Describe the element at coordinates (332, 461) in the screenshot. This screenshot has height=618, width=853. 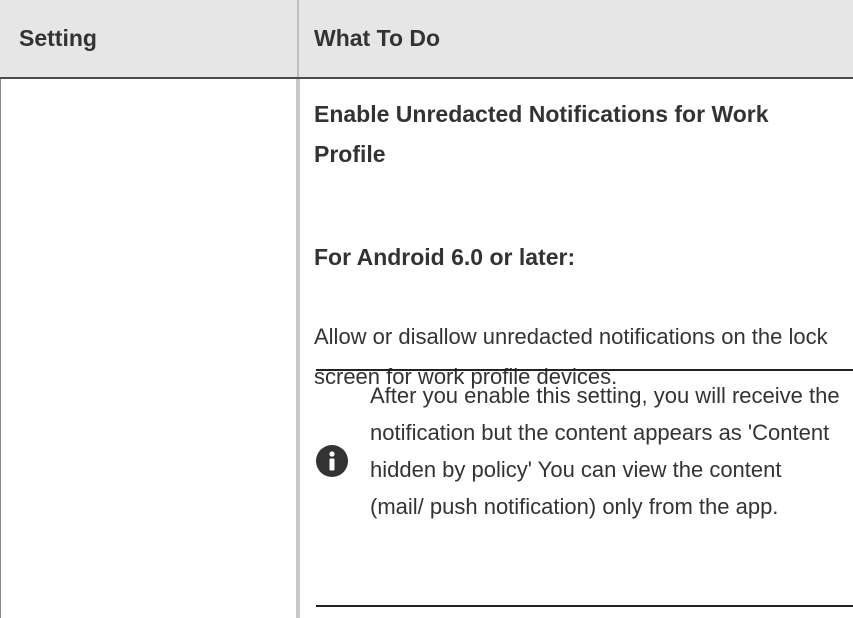
I see `info-icon` at that location.